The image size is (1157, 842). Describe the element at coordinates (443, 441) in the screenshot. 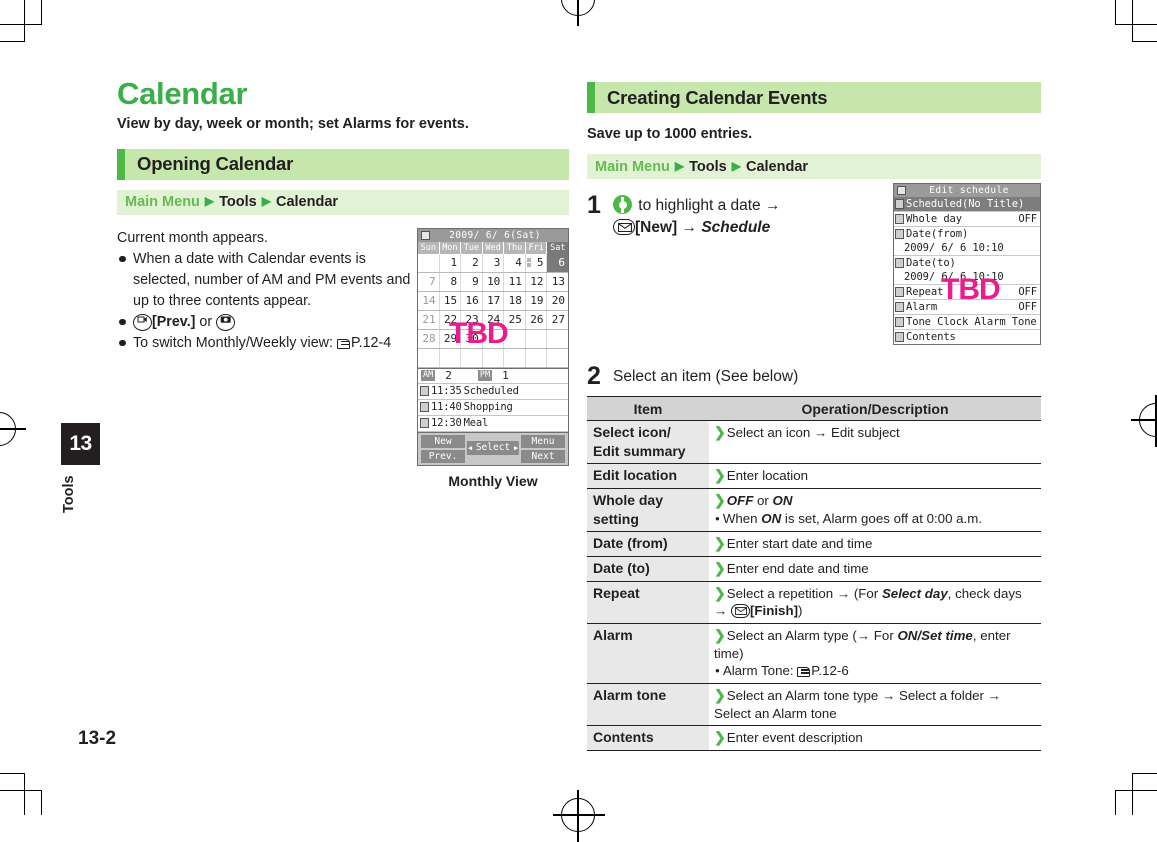

I see `softkey-new: New` at that location.